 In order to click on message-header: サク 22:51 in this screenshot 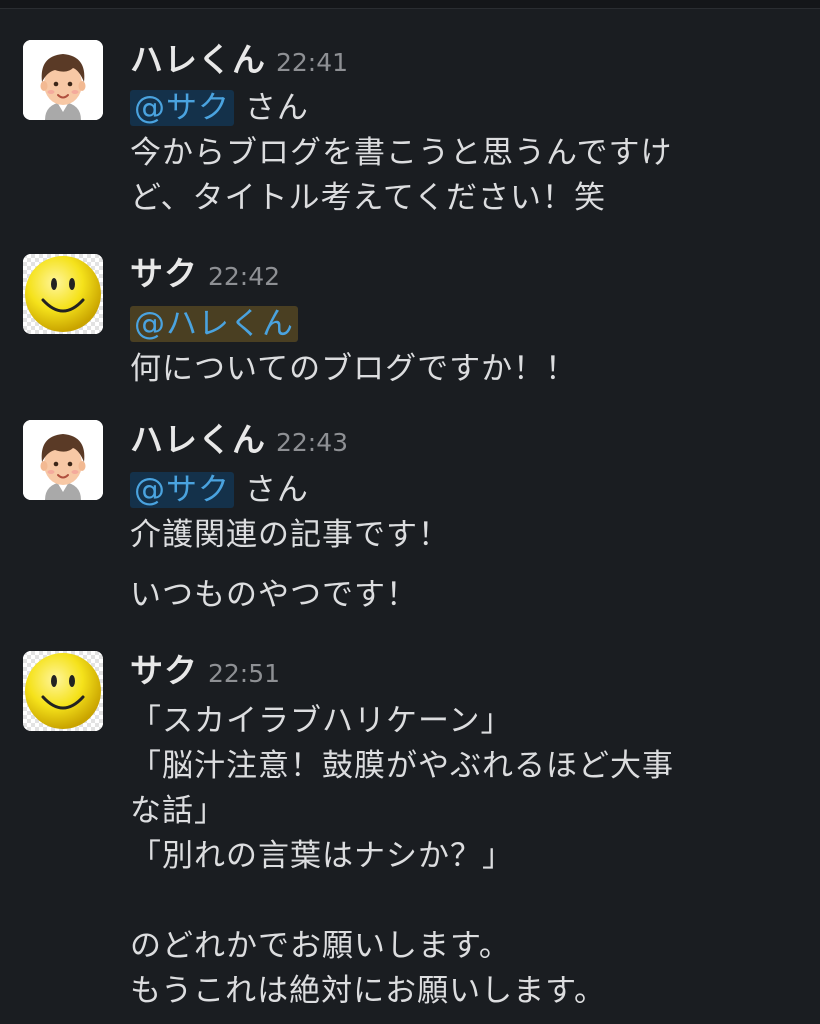, I will do `click(205, 674)`.